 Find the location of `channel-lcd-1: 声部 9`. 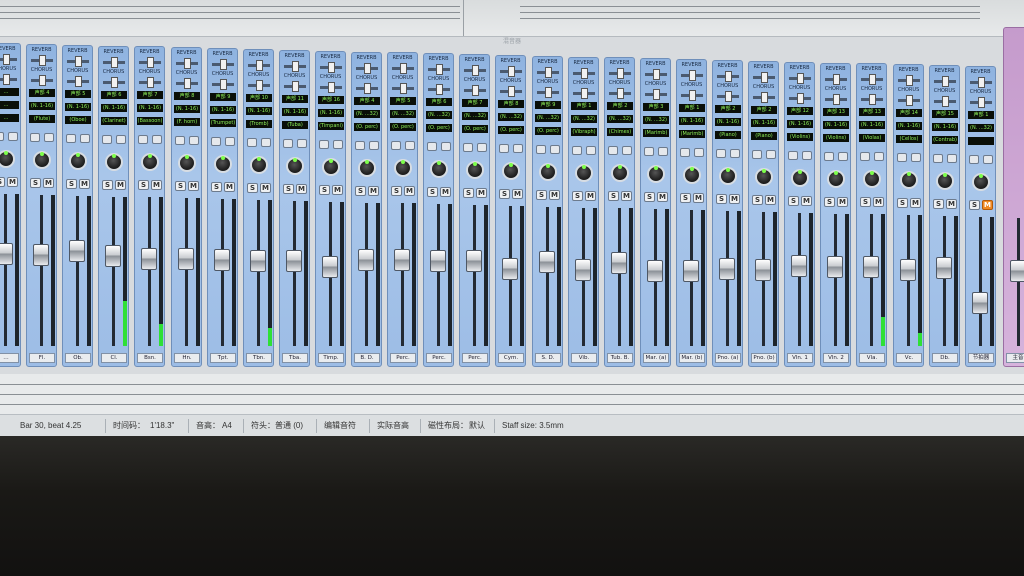

channel-lcd-1: 声部 9 is located at coordinates (548, 105).